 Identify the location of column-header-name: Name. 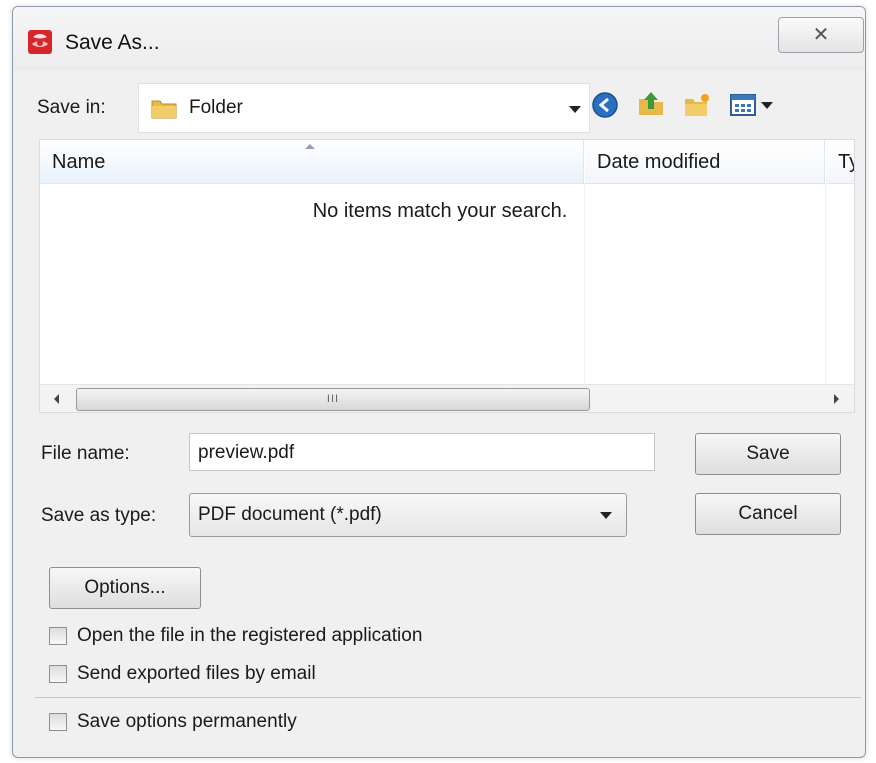
(312, 162).